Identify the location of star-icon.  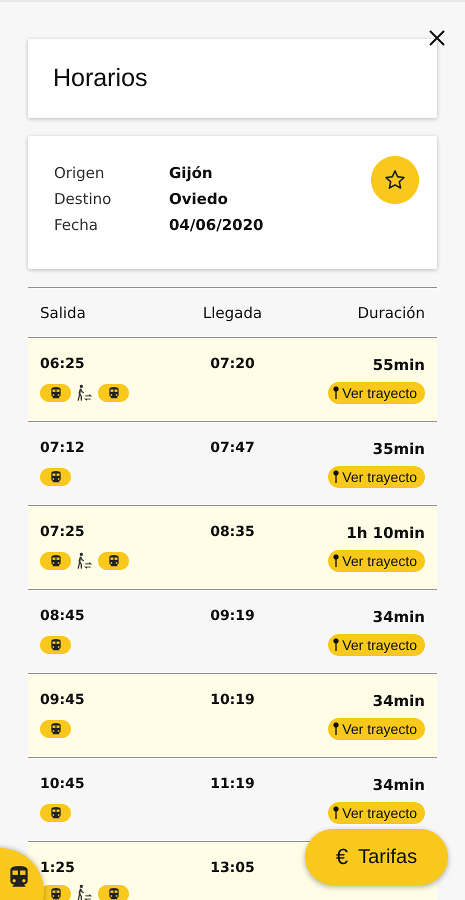
(395, 180).